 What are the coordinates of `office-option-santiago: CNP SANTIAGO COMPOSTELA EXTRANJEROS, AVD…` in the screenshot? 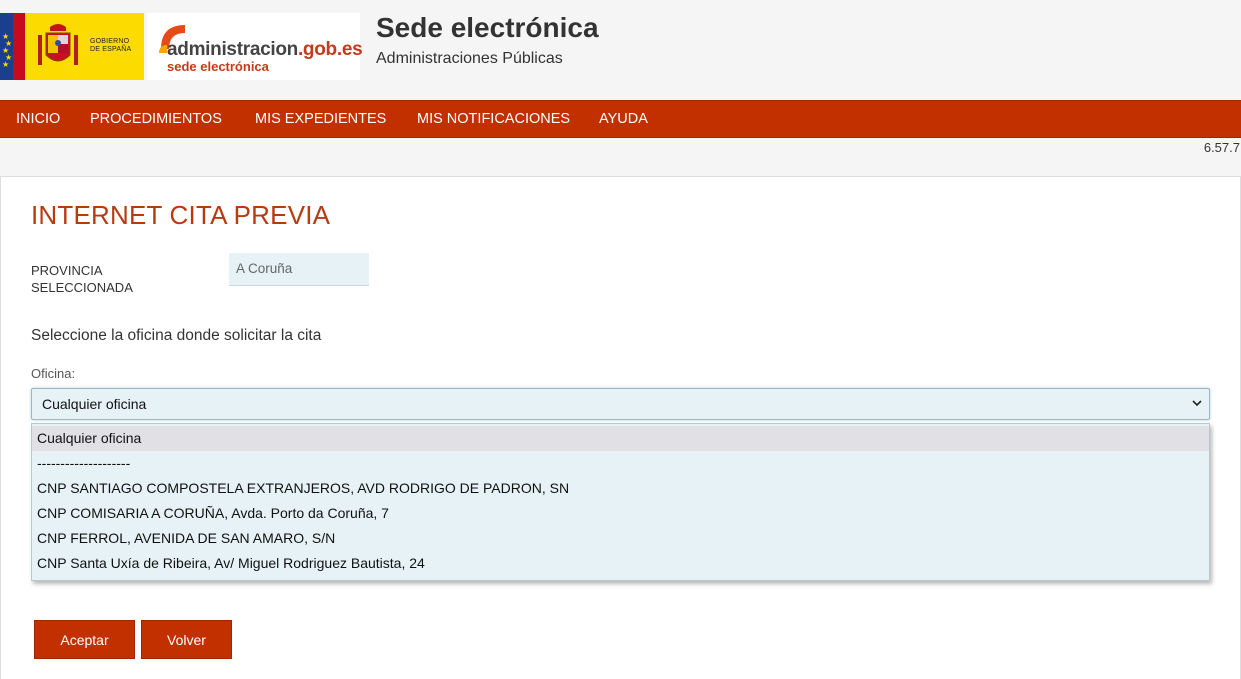 It's located at (620, 488).